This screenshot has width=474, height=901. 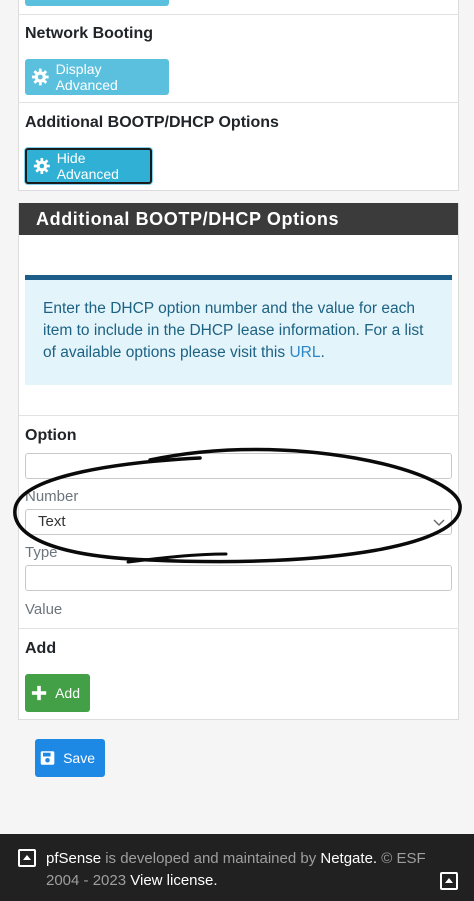 I want to click on floppy-disk-icon, so click(x=47, y=758).